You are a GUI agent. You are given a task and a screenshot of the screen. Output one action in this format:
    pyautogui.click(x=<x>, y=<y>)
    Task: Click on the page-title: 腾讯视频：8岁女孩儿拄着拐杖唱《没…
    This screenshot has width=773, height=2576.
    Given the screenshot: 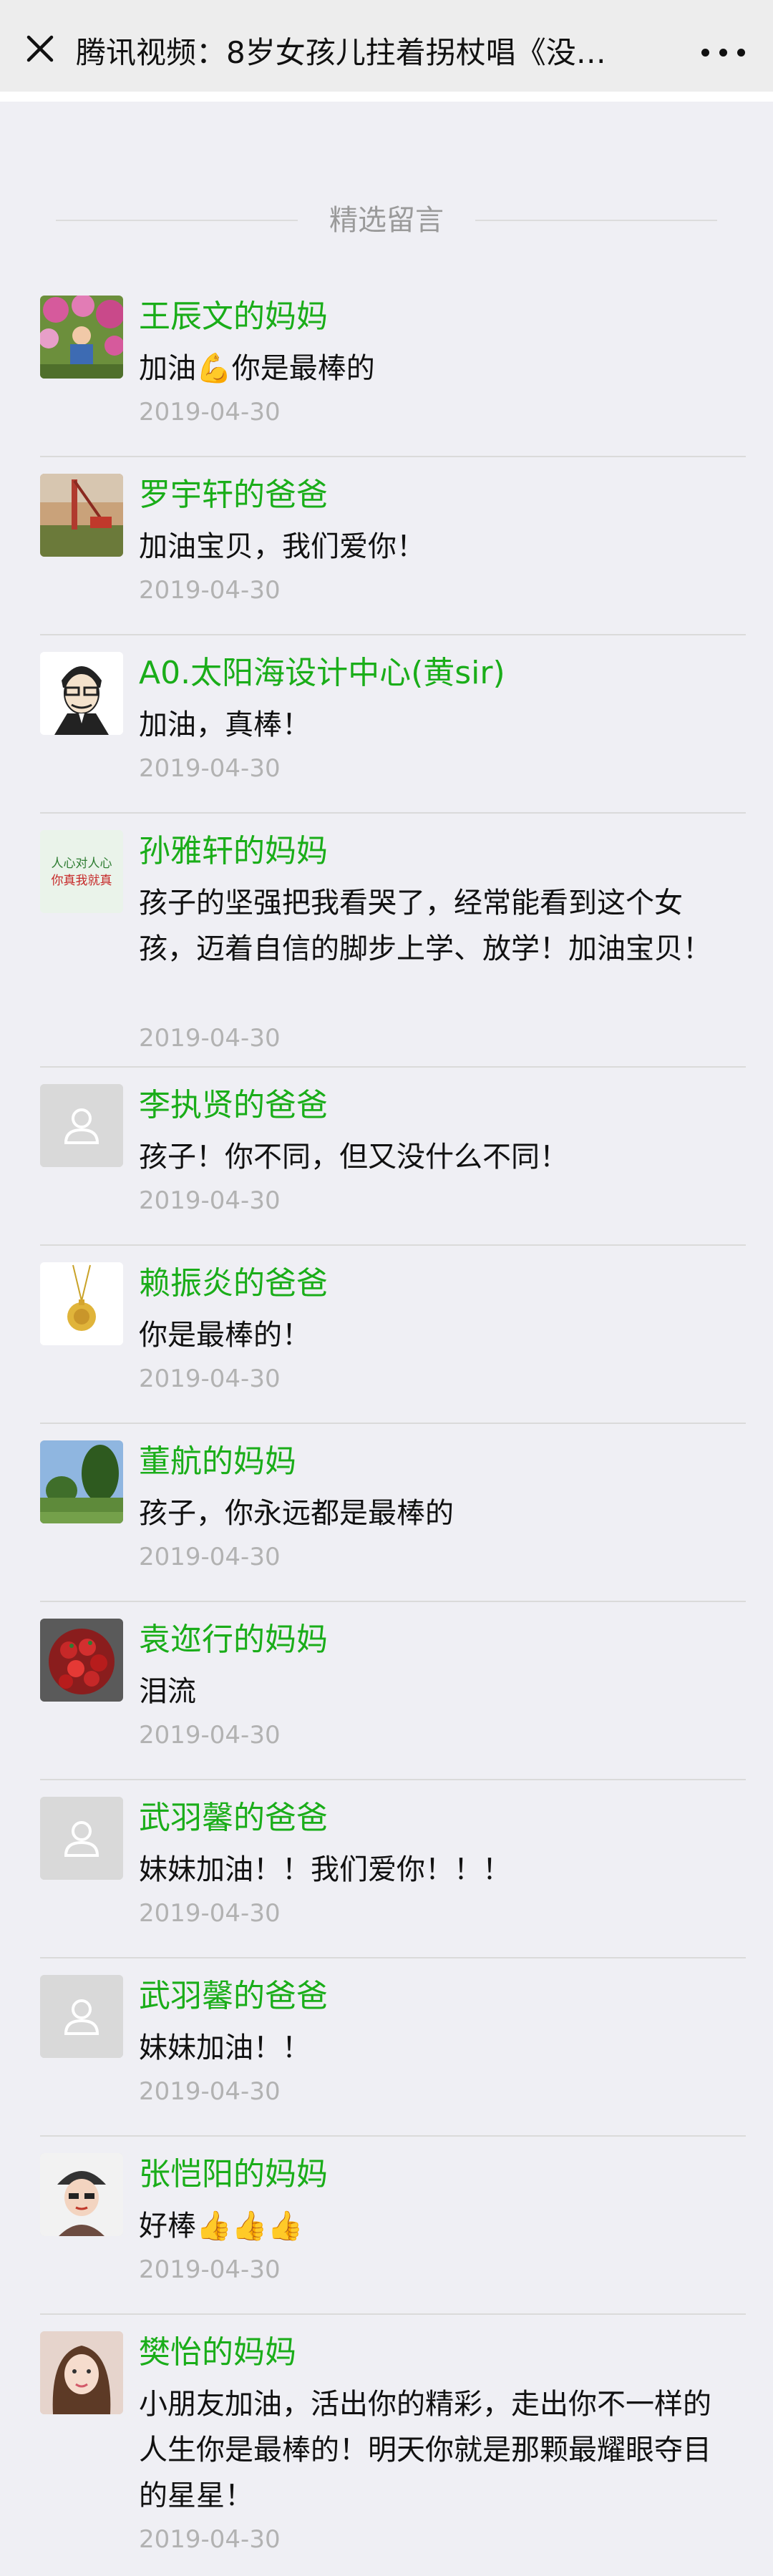 What is the action you would take?
    pyautogui.click(x=341, y=52)
    